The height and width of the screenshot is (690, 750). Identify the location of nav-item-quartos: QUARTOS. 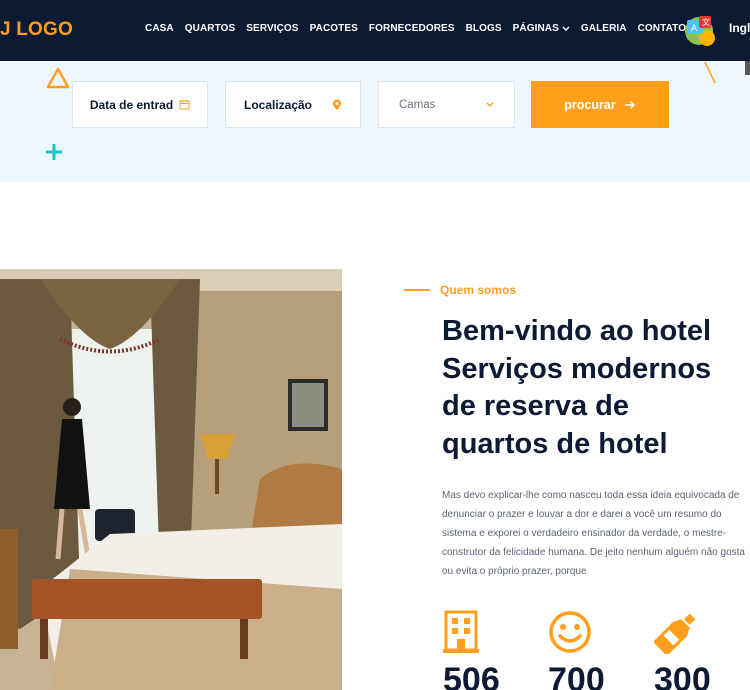
(210, 28).